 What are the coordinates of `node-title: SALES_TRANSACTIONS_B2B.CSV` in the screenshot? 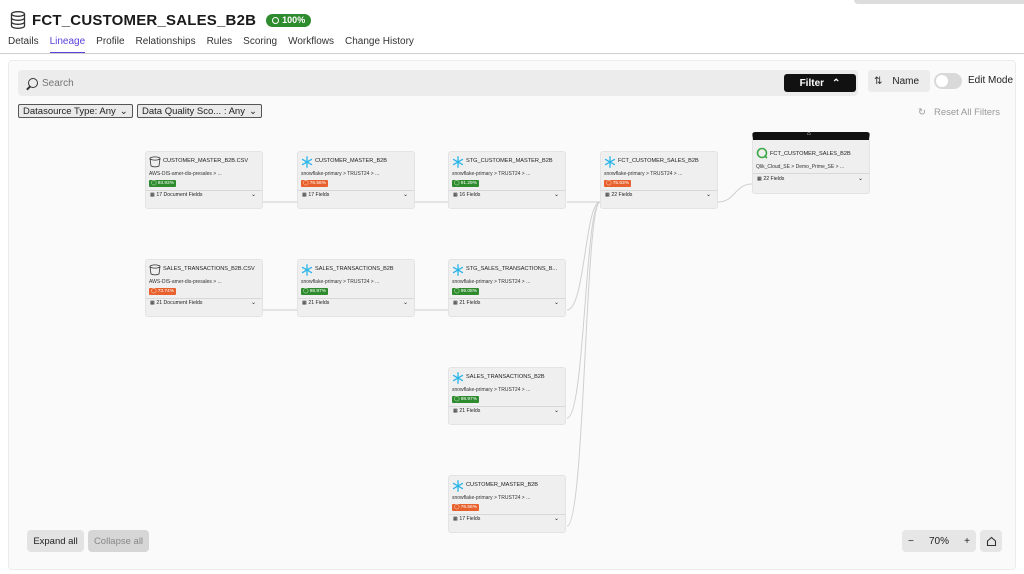 It's located at (209, 269).